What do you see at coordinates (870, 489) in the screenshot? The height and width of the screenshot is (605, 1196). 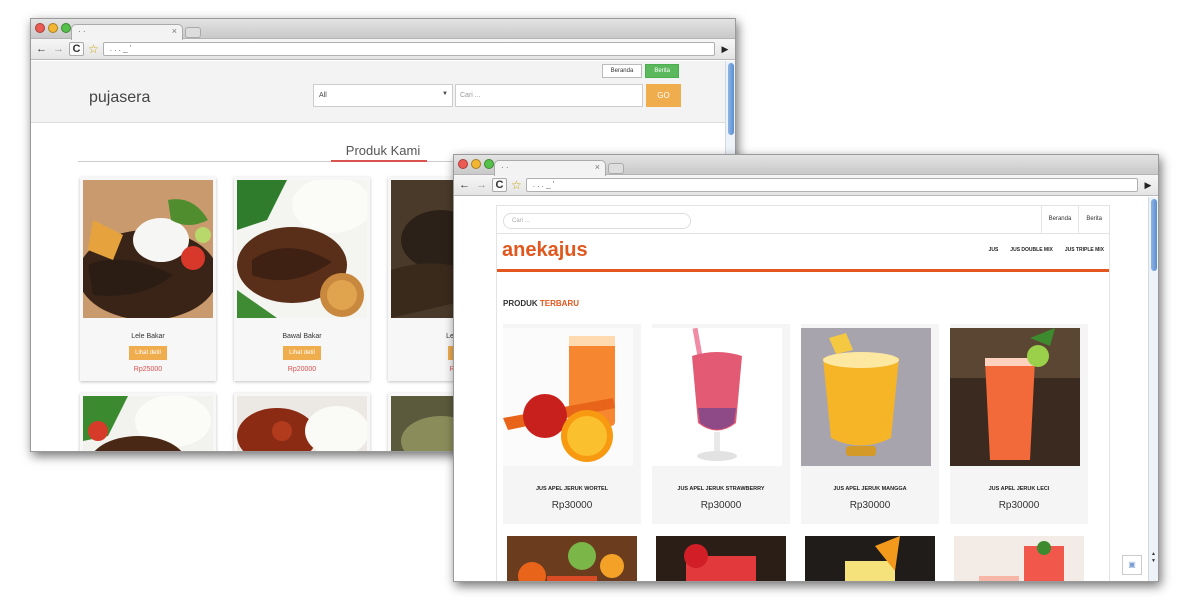 I see `product-name: JUS APEL JERUK MANGGA` at bounding box center [870, 489].